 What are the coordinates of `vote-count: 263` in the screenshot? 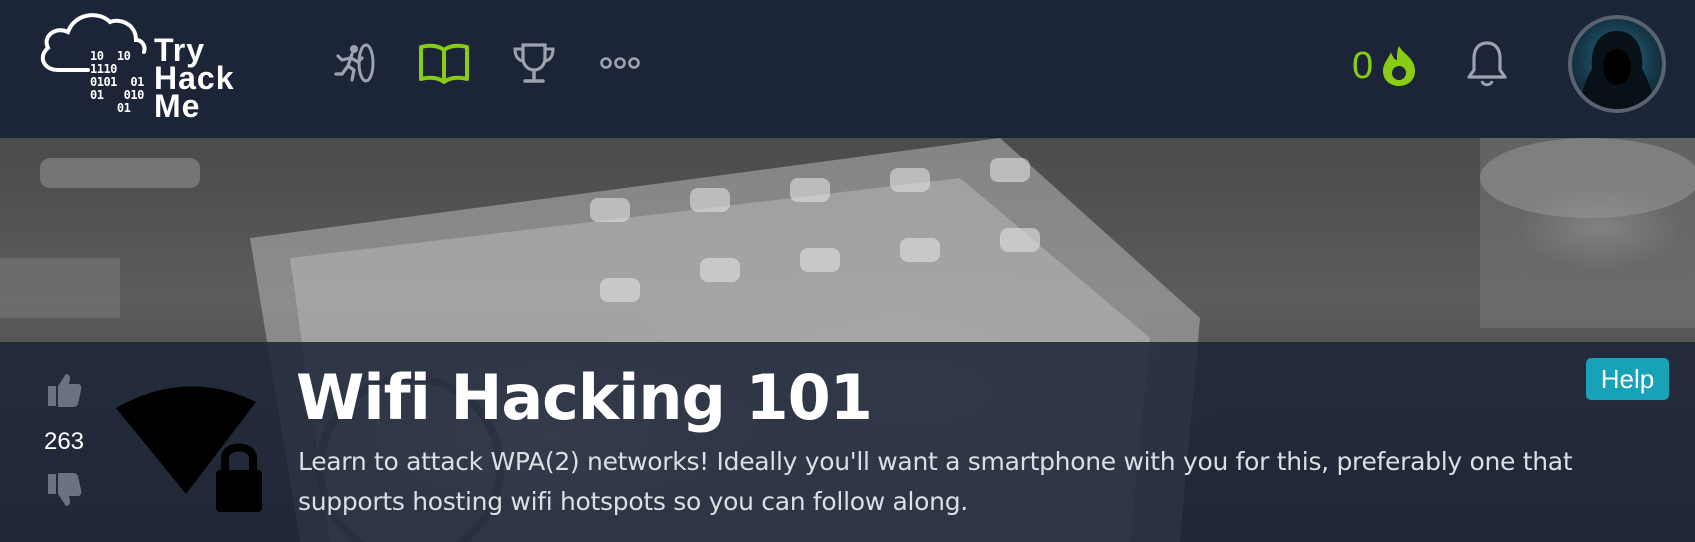 It's located at (64, 441).